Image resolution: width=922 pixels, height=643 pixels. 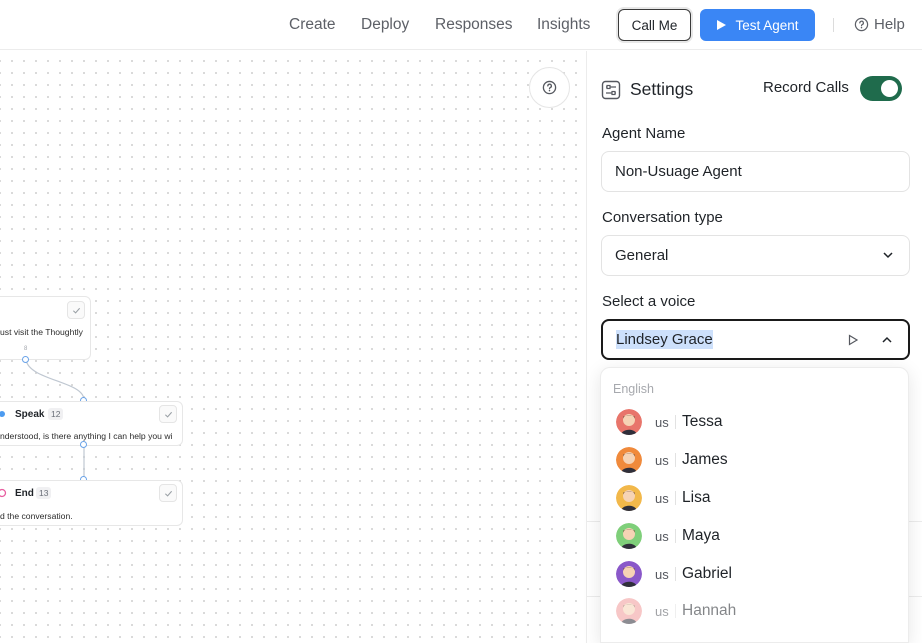 What do you see at coordinates (889, 24) in the screenshot?
I see `help-label: Help` at bounding box center [889, 24].